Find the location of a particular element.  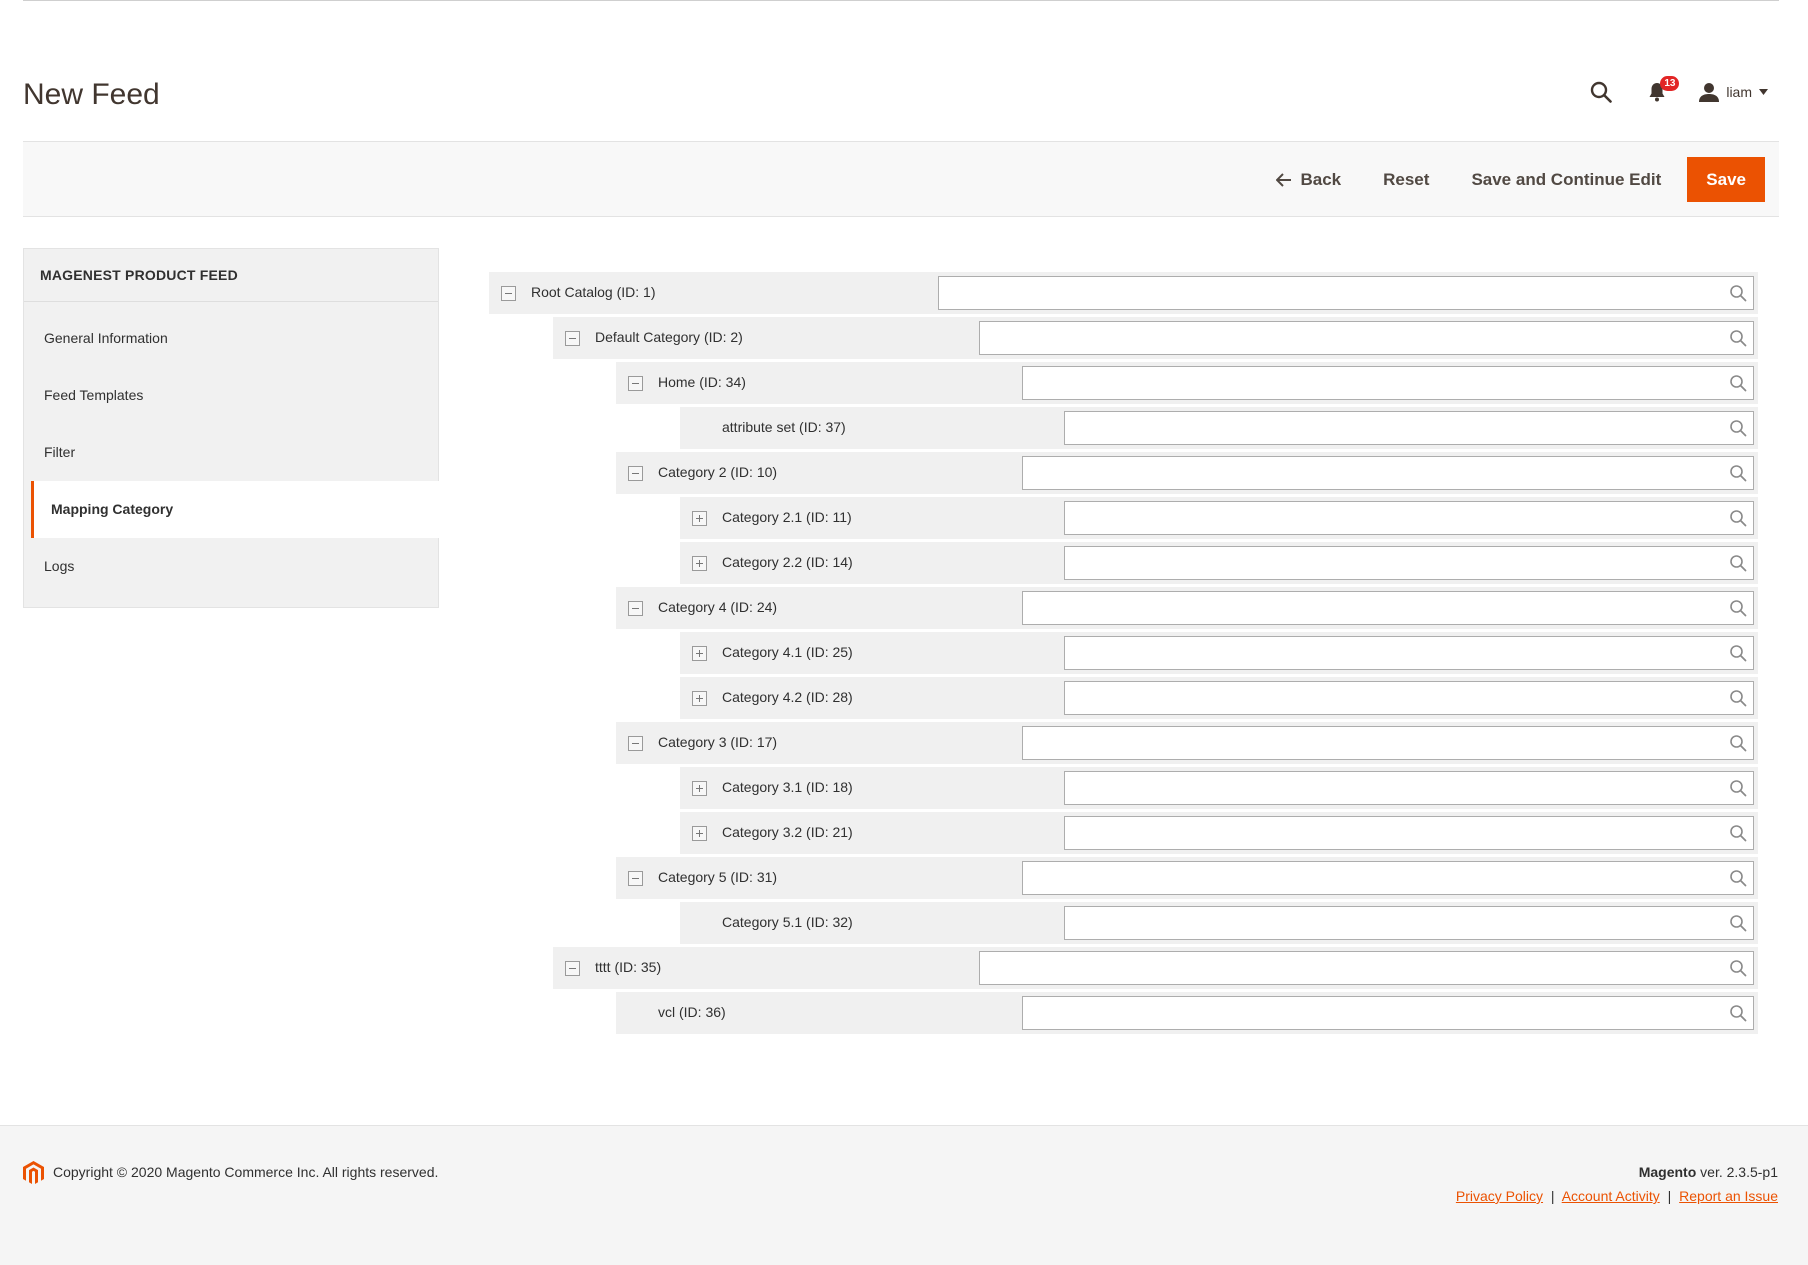

caret-down-icon is located at coordinates (1763, 92).